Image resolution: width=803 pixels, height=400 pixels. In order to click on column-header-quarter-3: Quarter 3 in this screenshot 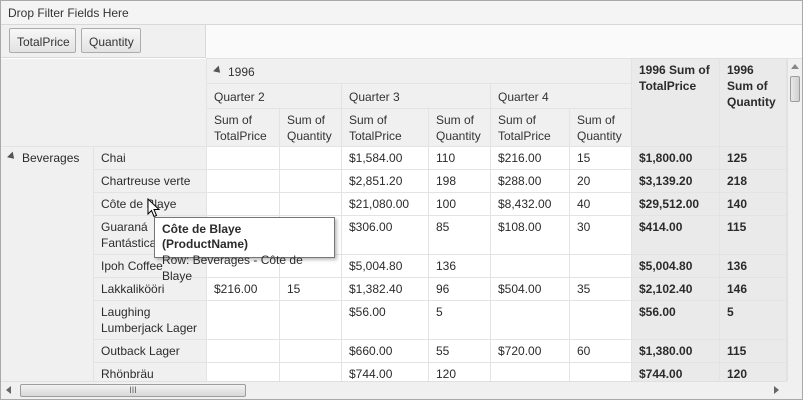, I will do `click(416, 96)`.